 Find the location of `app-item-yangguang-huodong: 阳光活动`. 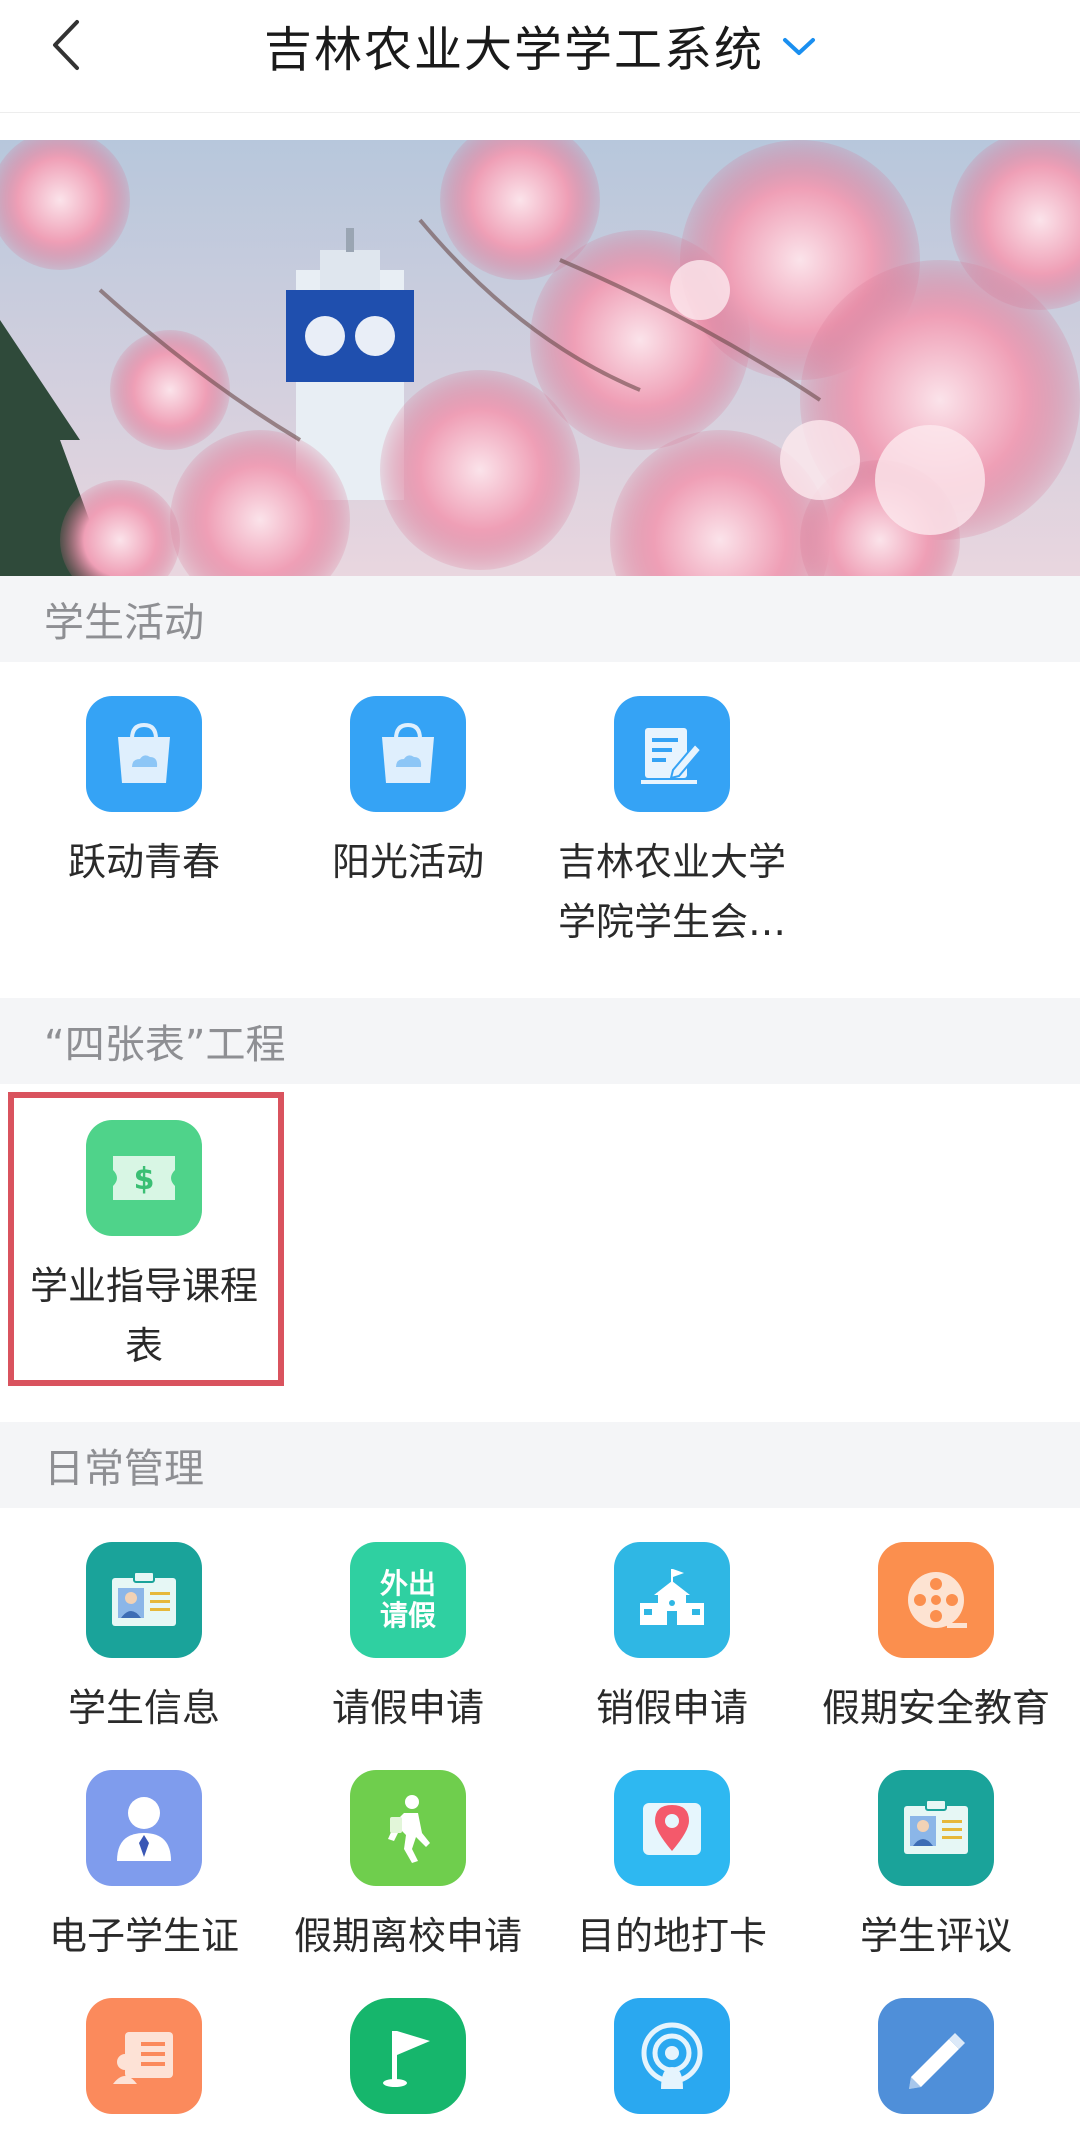

app-item-yangguang-huodong: 阳光活动 is located at coordinates (408, 794).